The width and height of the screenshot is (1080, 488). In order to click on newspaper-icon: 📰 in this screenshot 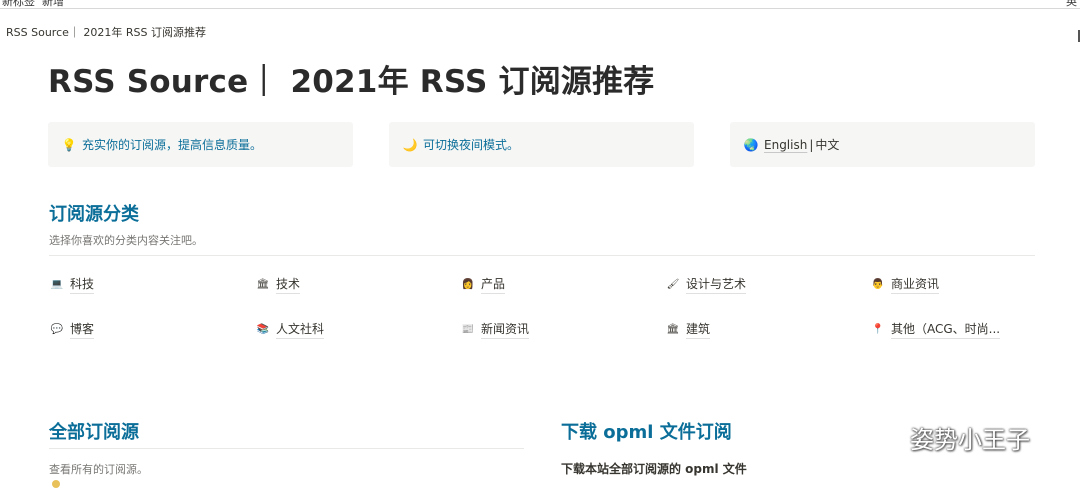, I will do `click(468, 329)`.